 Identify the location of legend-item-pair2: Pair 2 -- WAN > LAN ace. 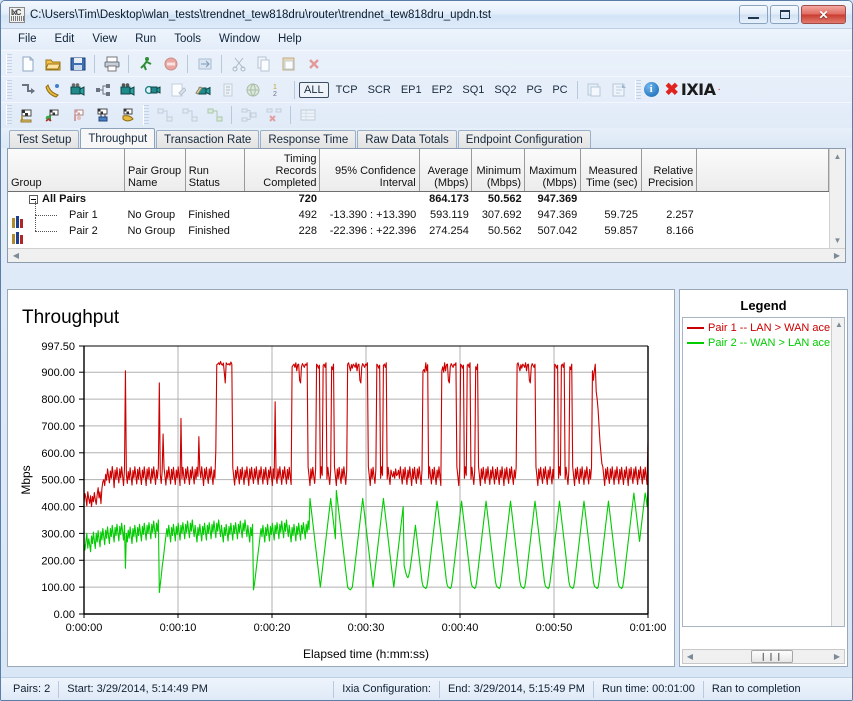
(764, 342).